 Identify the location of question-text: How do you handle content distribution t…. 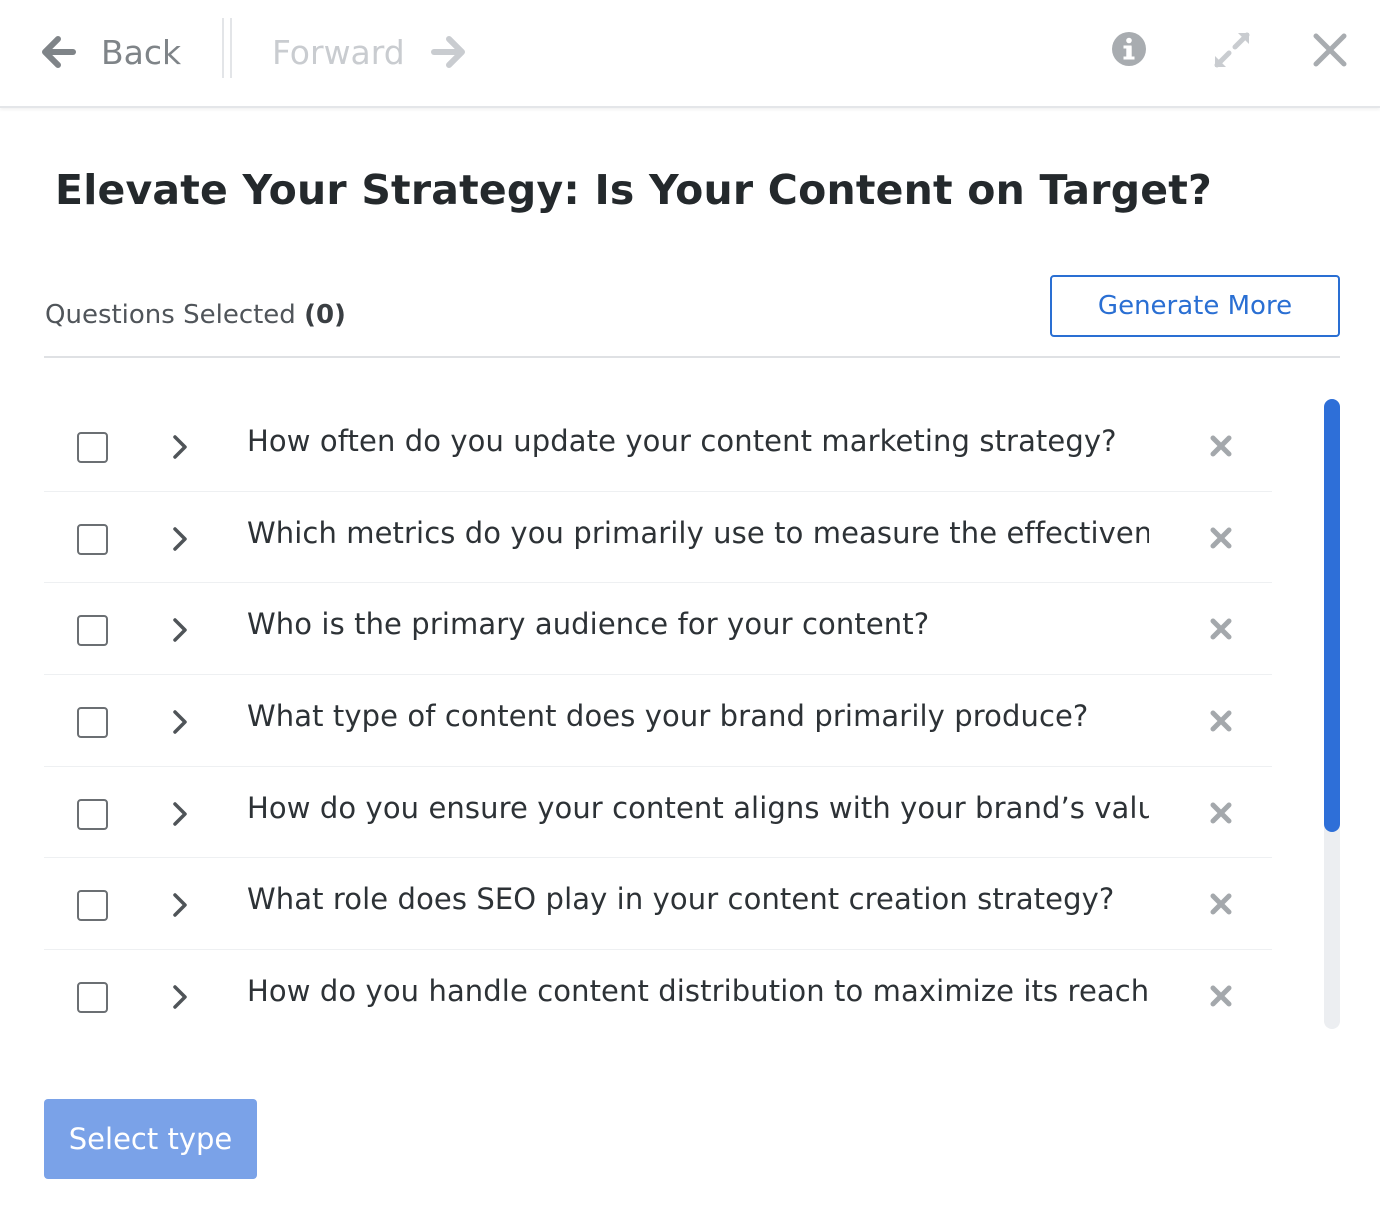
(698, 991).